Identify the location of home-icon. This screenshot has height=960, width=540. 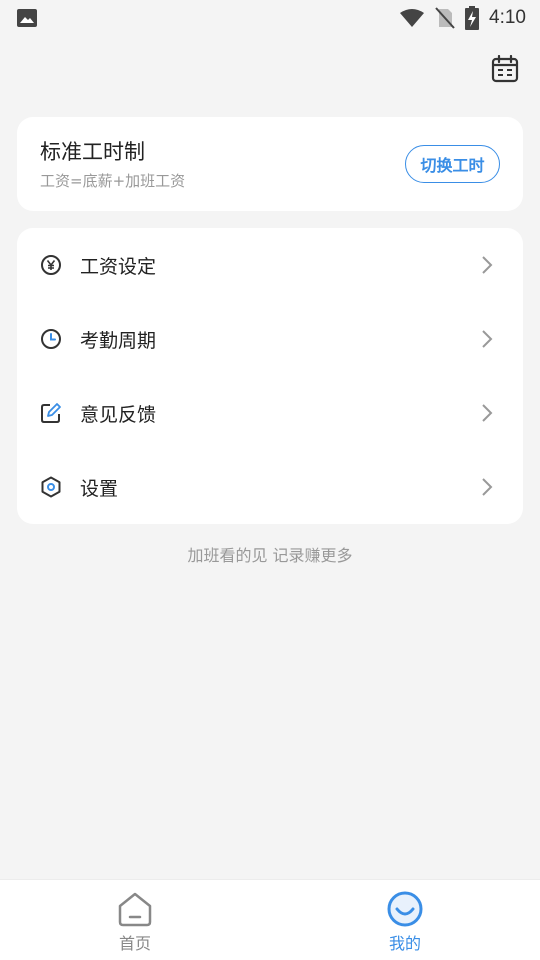
(135, 909).